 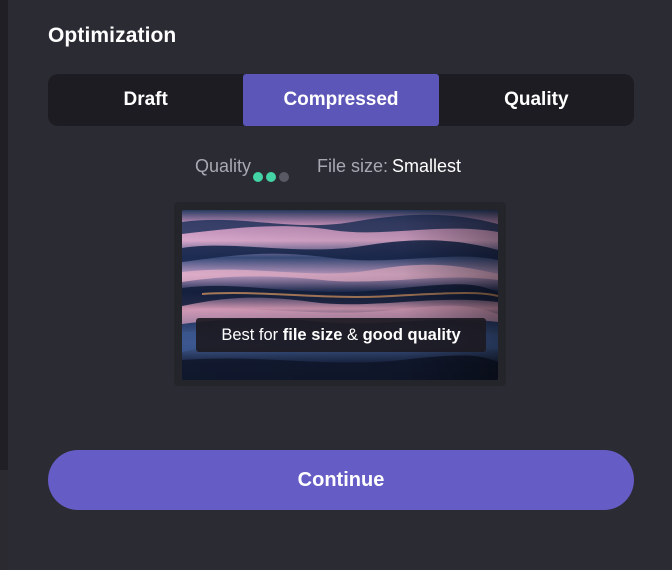 What do you see at coordinates (112, 35) in the screenshot?
I see `section-title: Optimization` at bounding box center [112, 35].